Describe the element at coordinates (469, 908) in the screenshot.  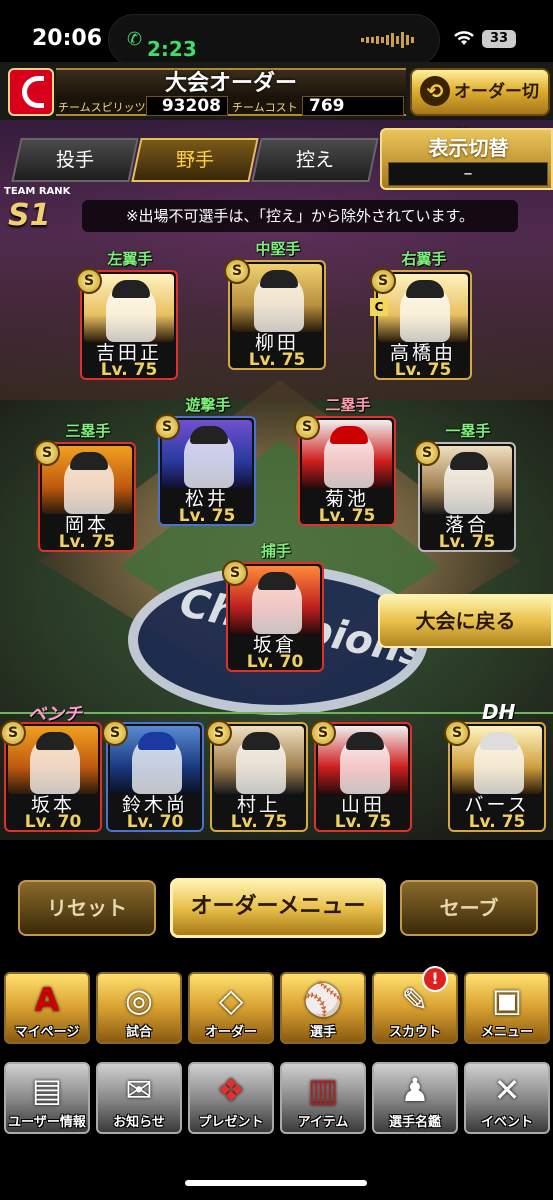
I see `save-button: セーブ` at that location.